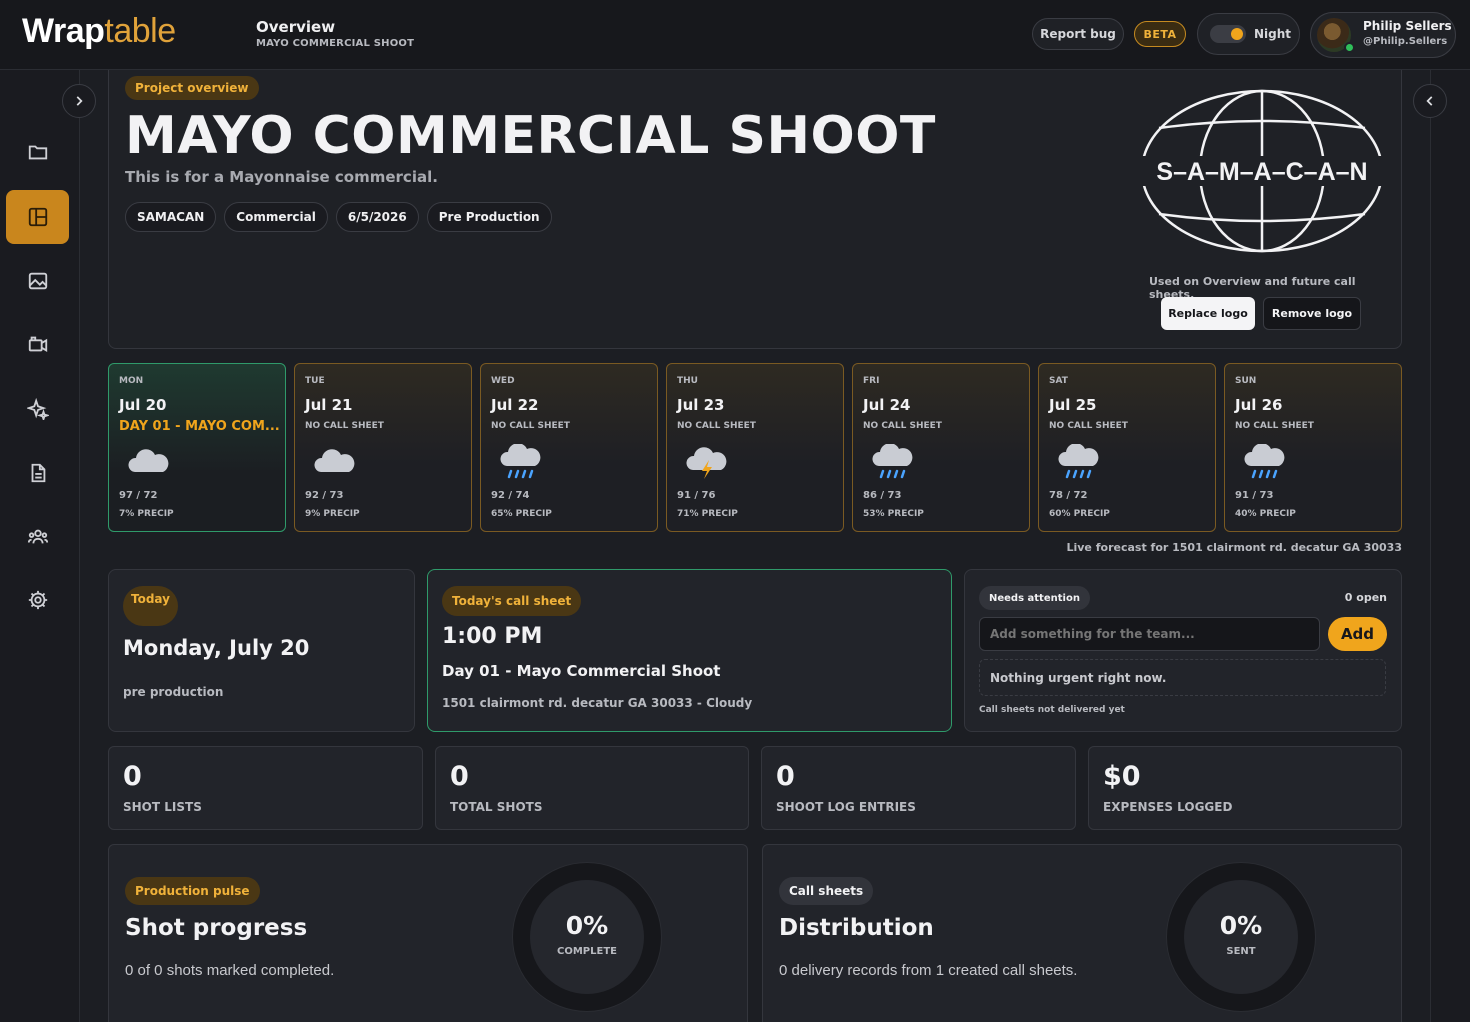 The width and height of the screenshot is (1470, 1022). What do you see at coordinates (1273, 34) in the screenshot?
I see `theme-label: Night` at bounding box center [1273, 34].